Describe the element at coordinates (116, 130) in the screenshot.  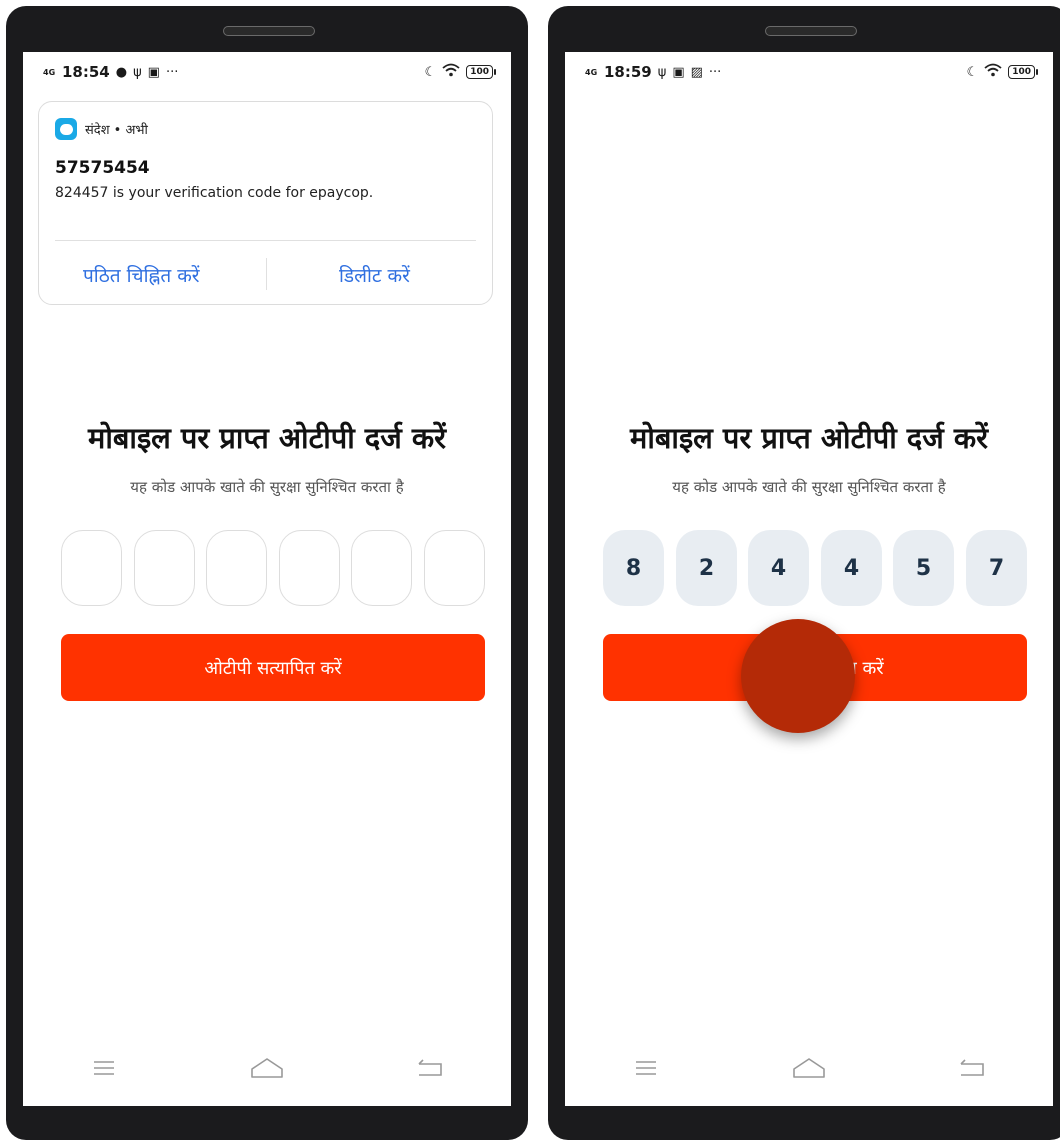
I see `notification-app-name: संदेश • अभी` at that location.